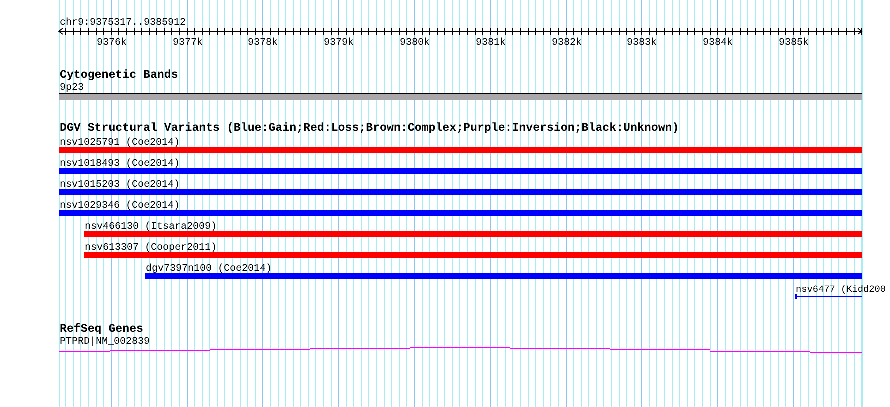  Describe the element at coordinates (370, 128) in the screenshot. I see `track-title: DGV Structural Variants (Blue:Gain;Red:Loss;Brown:Complex;Purple:Inversion;Black:Unknown)` at that location.